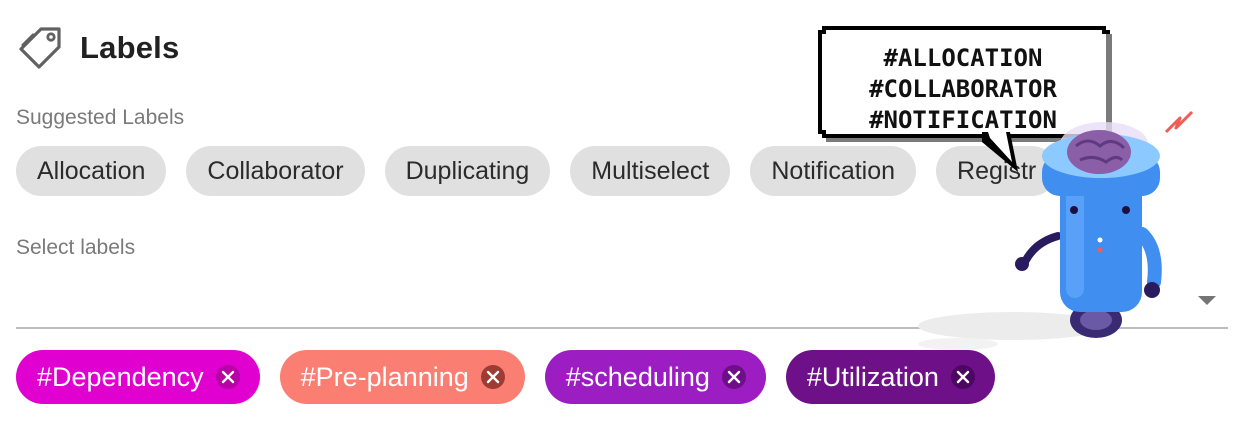 Image resolution: width=1244 pixels, height=422 pixels. I want to click on suggested-chip-duplicating: Duplicating, so click(467, 171).